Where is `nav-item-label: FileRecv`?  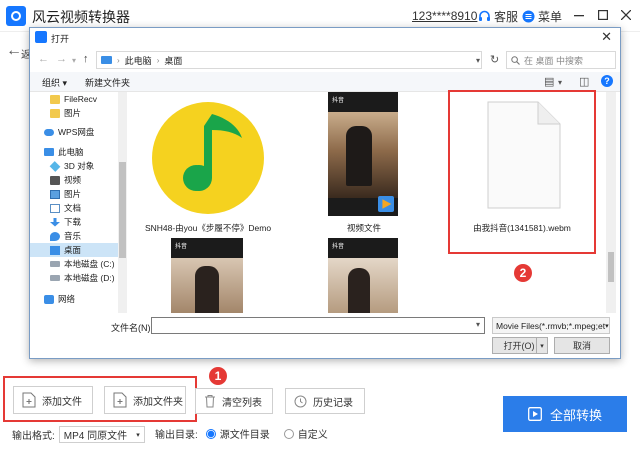
nav-item-label: FileRecv is located at coordinates (81, 99).